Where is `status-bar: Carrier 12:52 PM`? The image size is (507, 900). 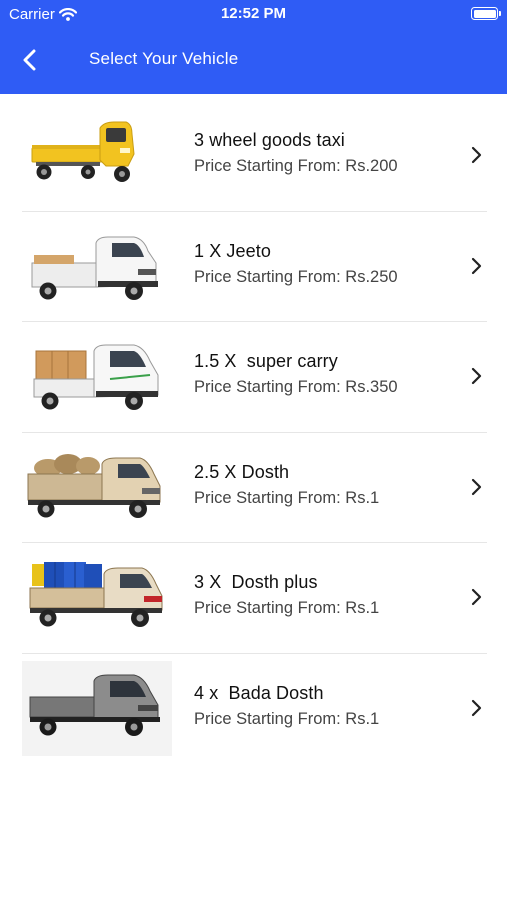 status-bar: Carrier 12:52 PM is located at coordinates (253, 14).